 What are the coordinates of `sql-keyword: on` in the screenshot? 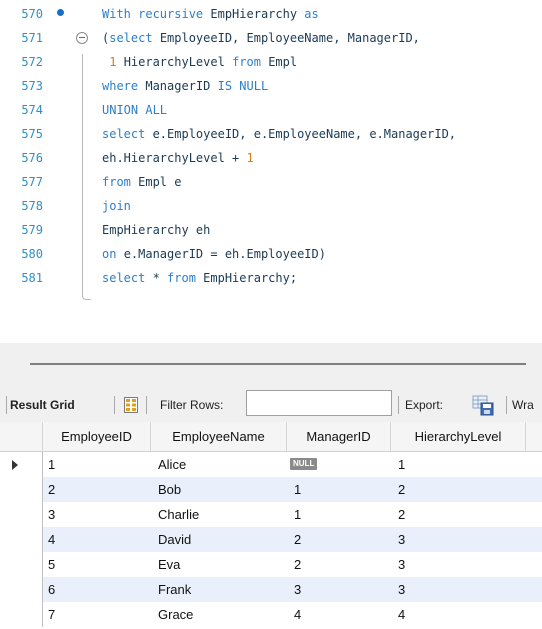 It's located at (113, 254).